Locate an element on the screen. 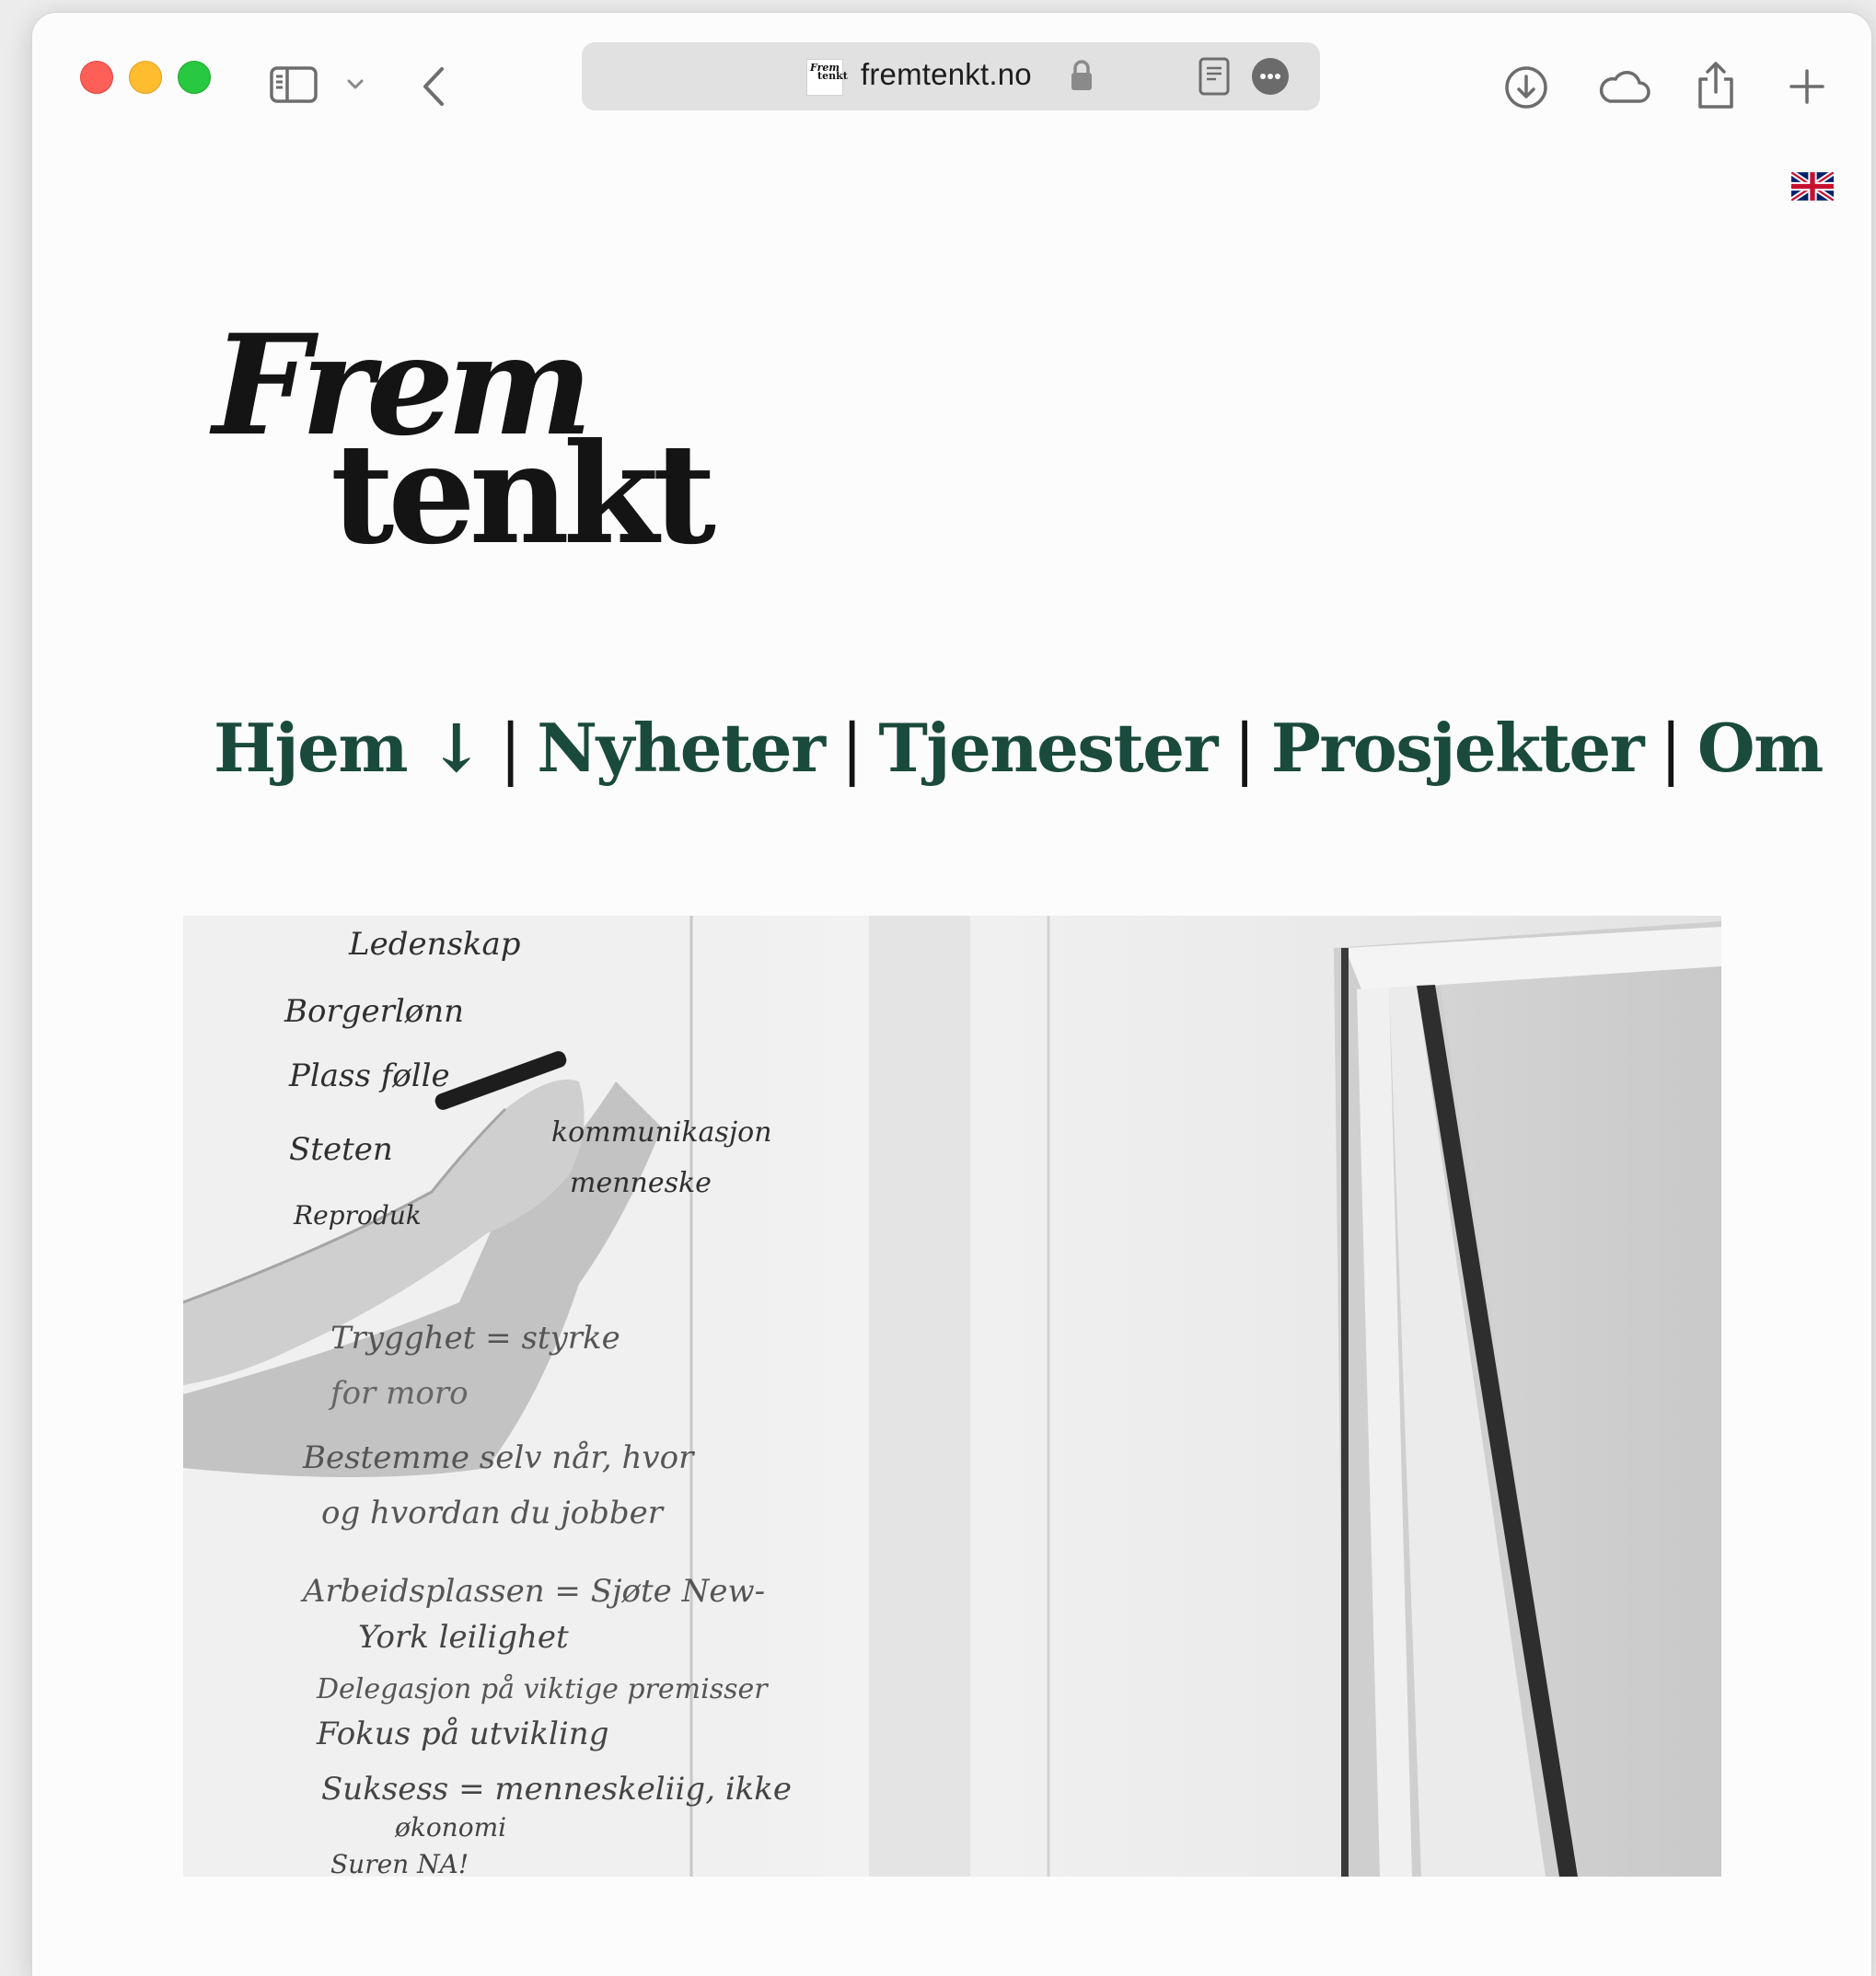 This screenshot has width=1876, height=1976. main-nav: Hjem ↓ | Nyheter | Tjenester | Prosjekter | Om is located at coordinates (1019, 748).